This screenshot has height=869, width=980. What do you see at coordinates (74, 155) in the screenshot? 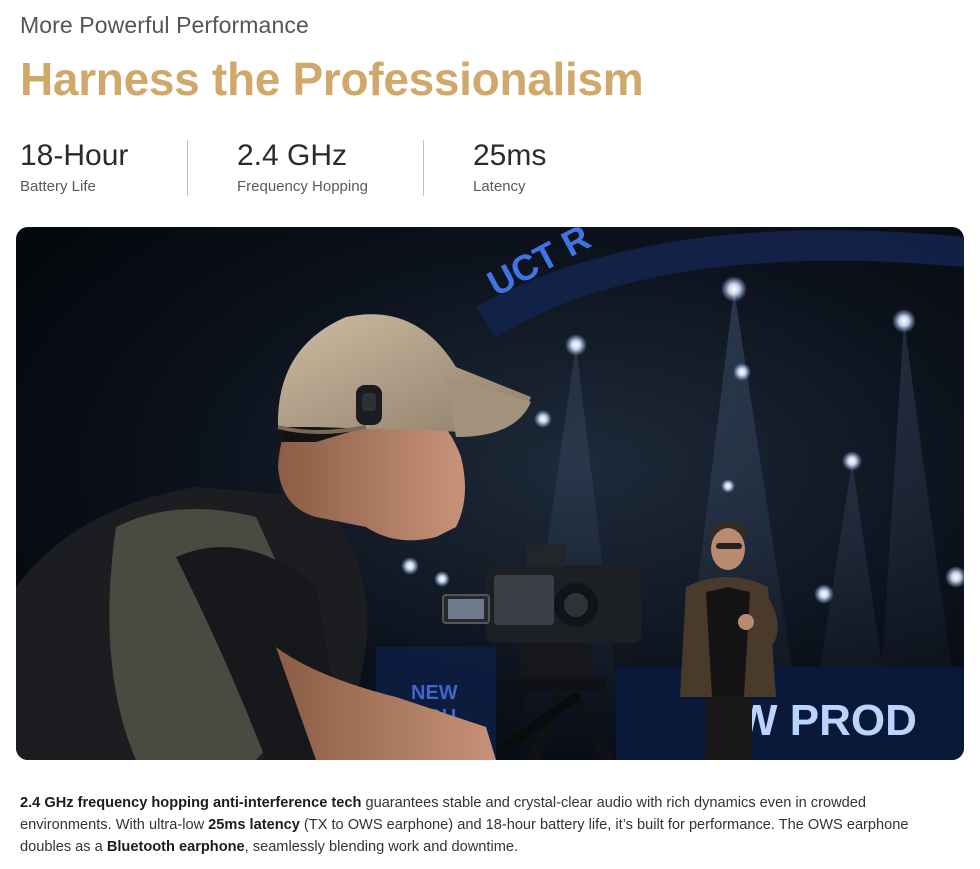
I see `stat-value: 18-Hour` at bounding box center [74, 155].